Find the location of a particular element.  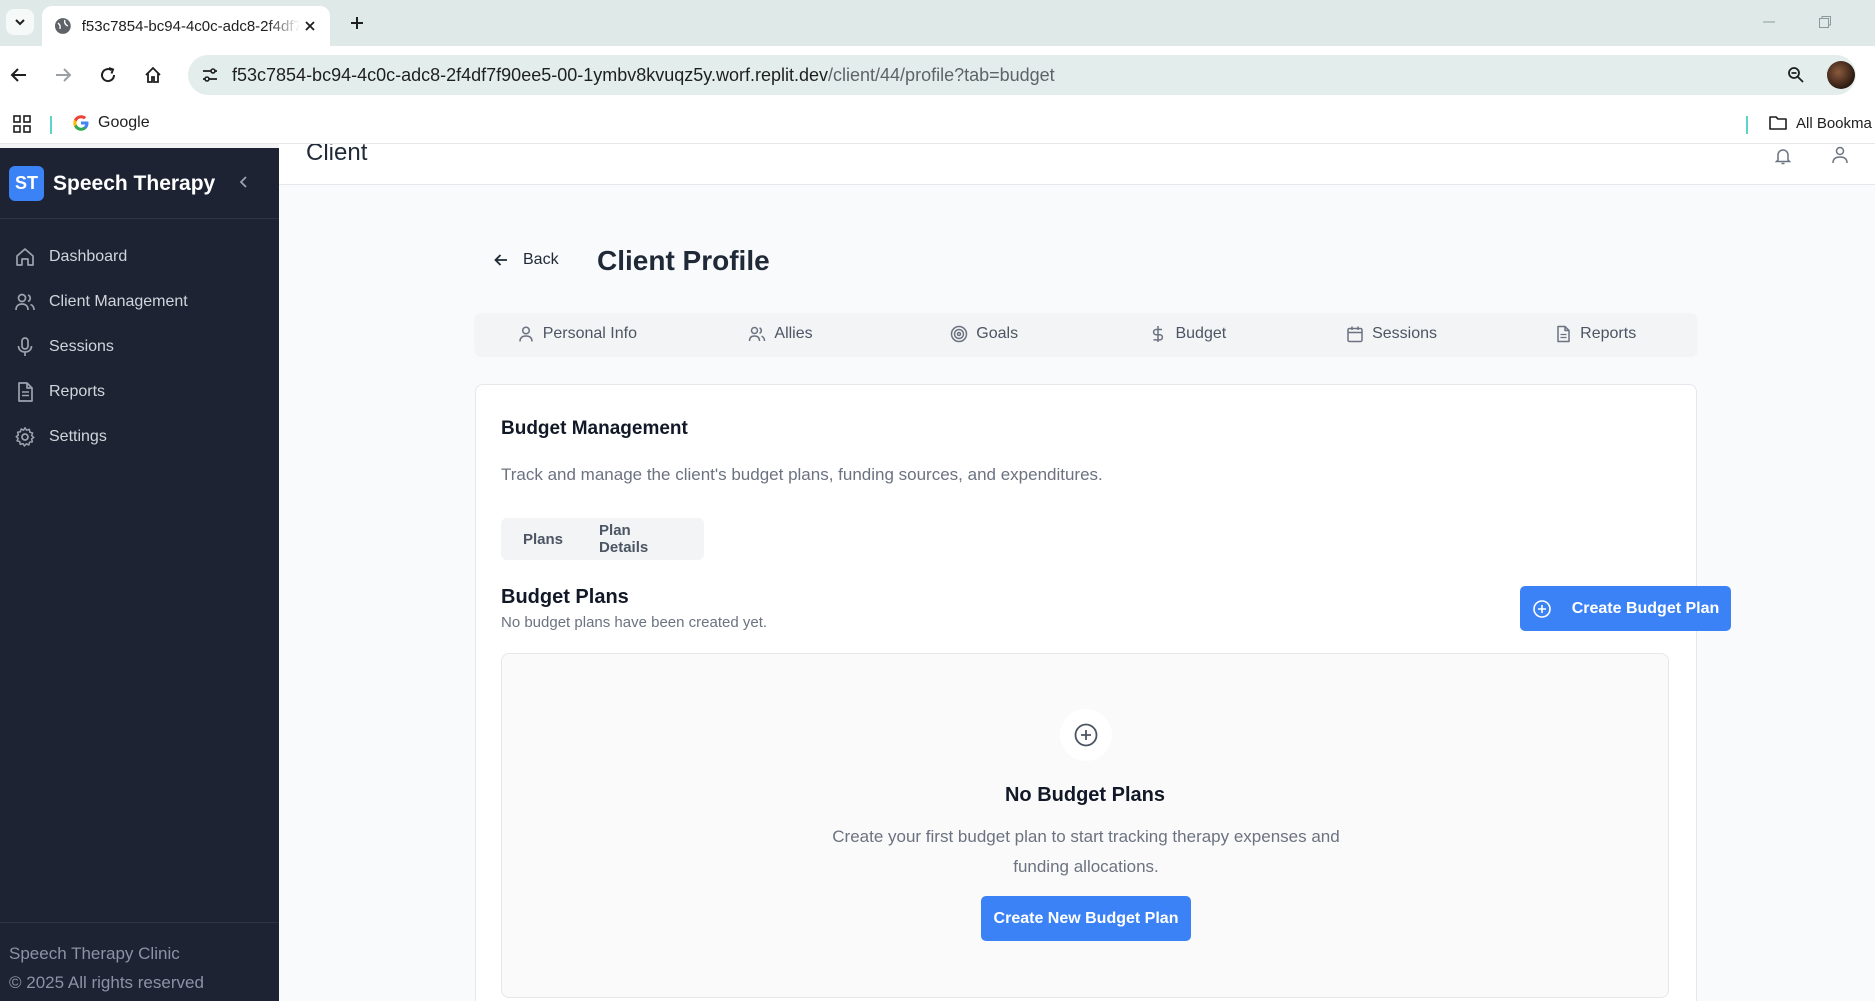

sidebar-divider is located at coordinates (139, 218).